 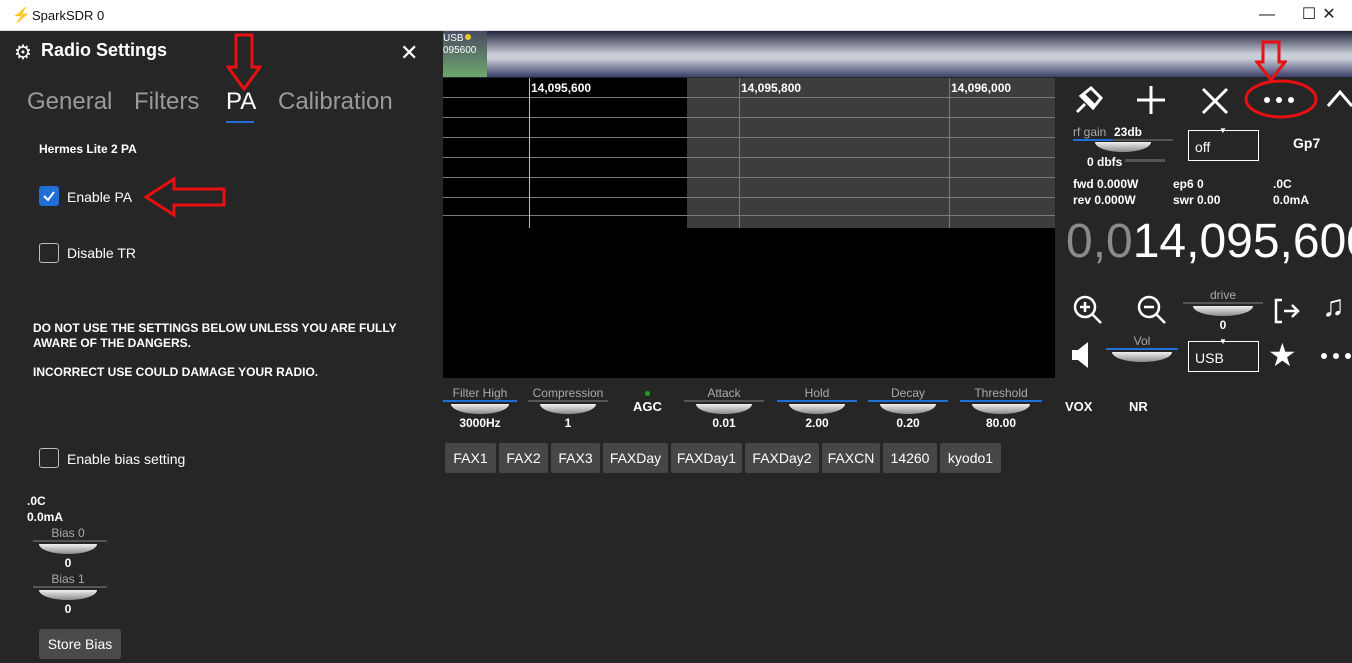 What do you see at coordinates (568, 423) in the screenshot?
I see `compression-value: 1` at bounding box center [568, 423].